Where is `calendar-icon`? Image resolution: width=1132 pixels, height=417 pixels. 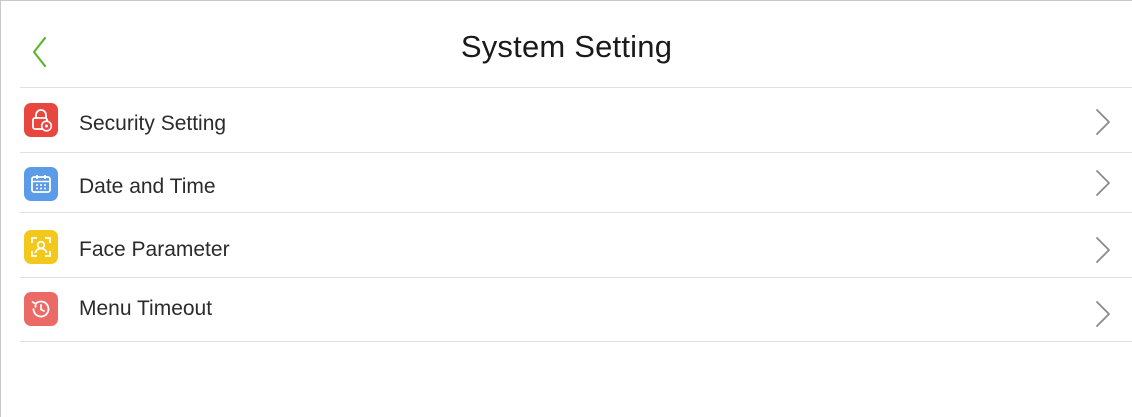 calendar-icon is located at coordinates (41, 184).